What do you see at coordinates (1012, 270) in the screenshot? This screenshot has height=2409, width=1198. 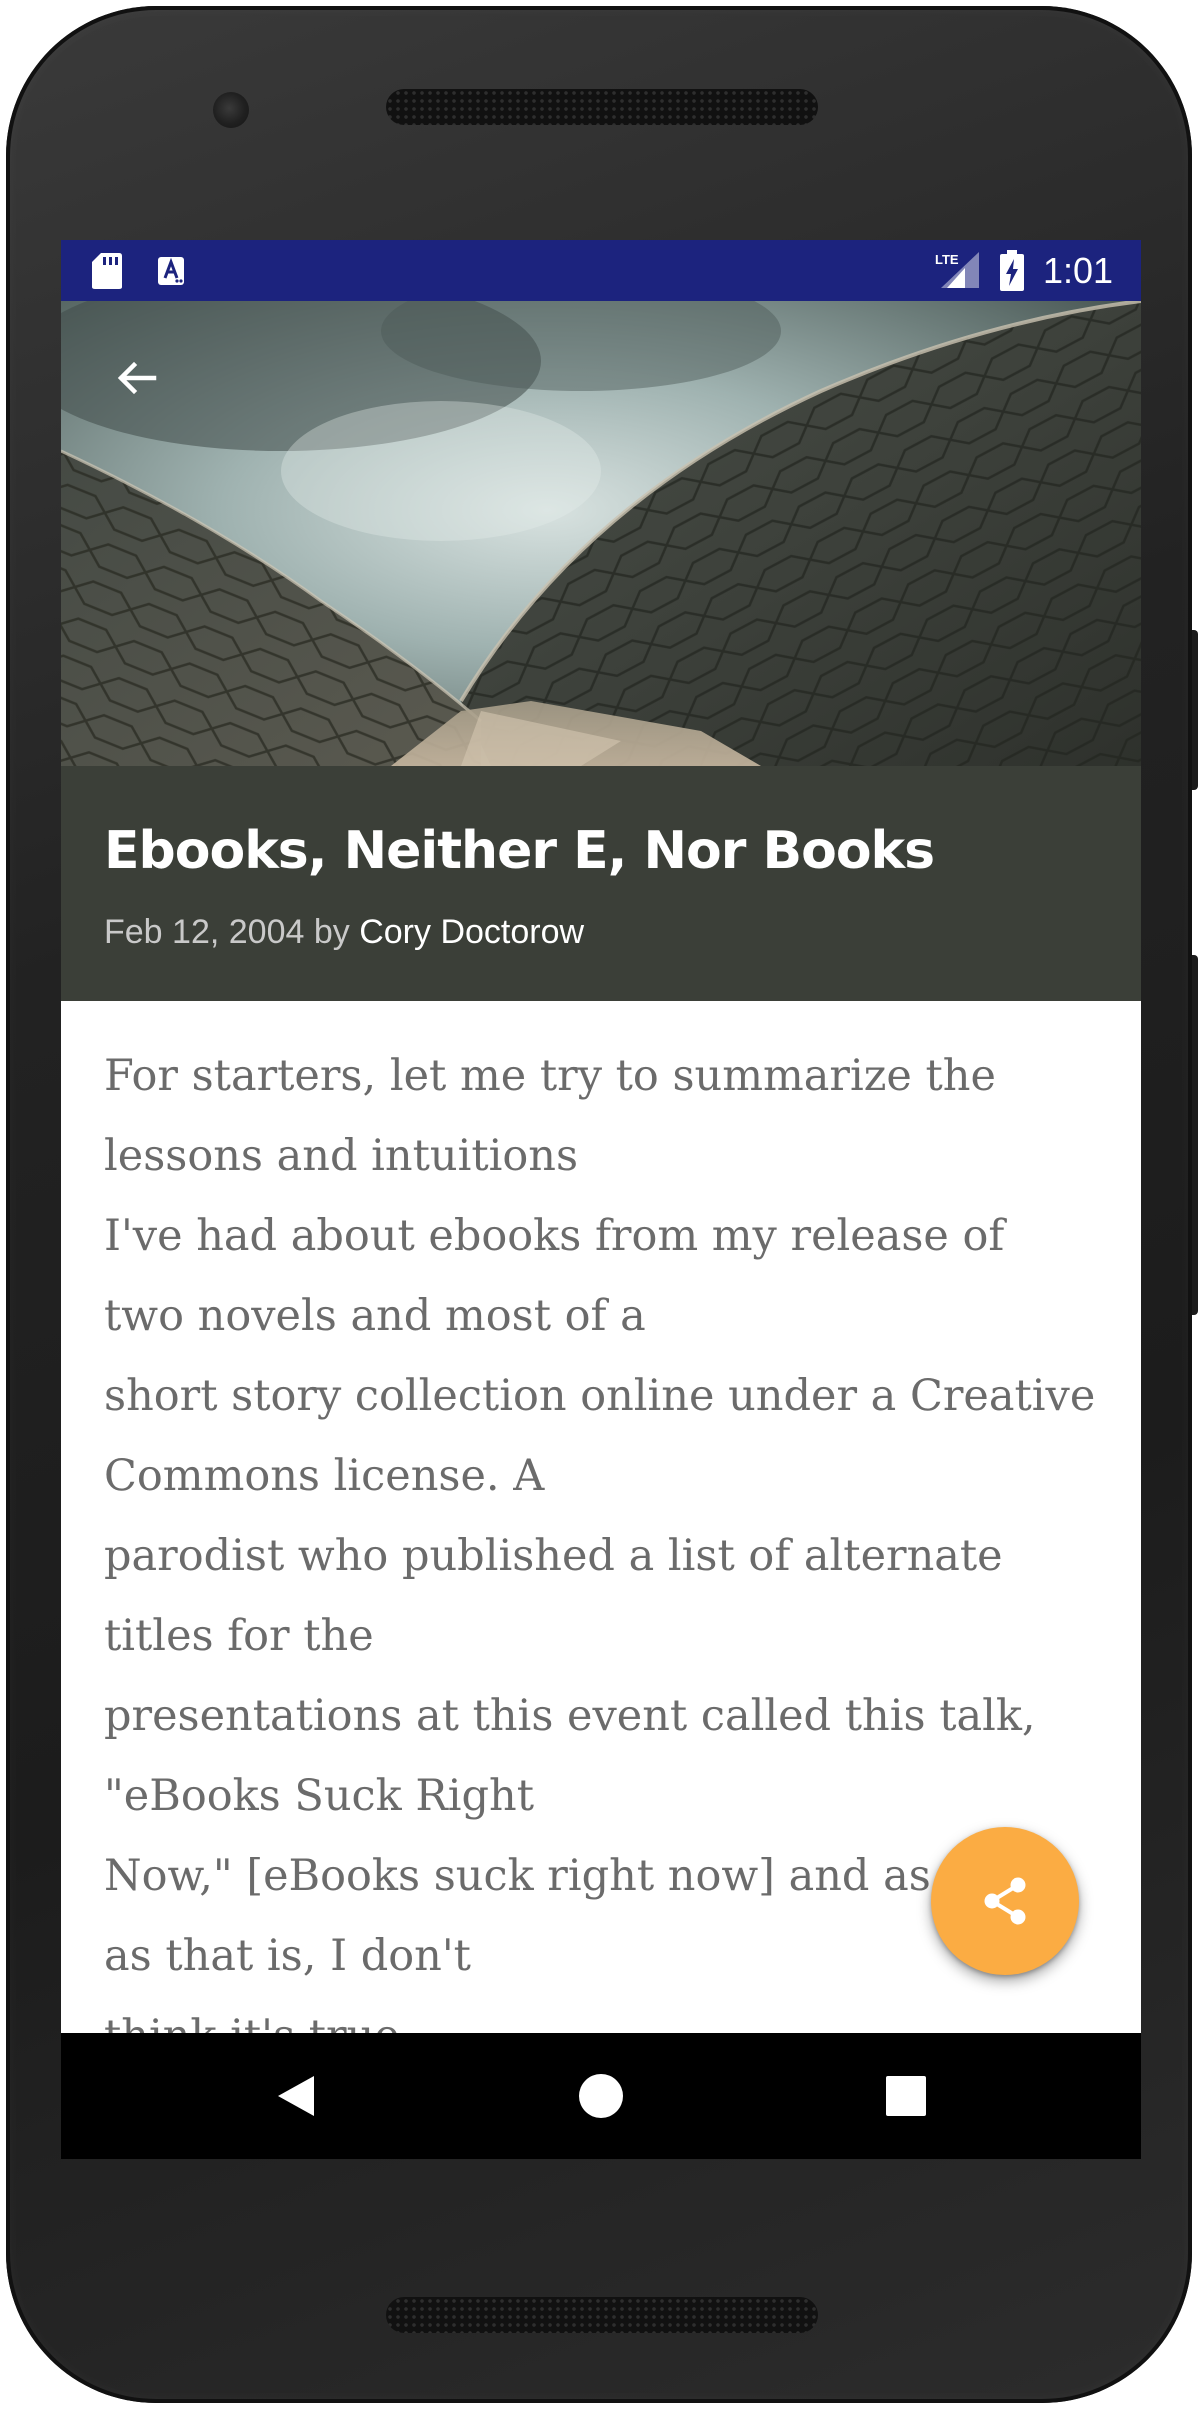 I see `battery-charging-icon` at bounding box center [1012, 270].